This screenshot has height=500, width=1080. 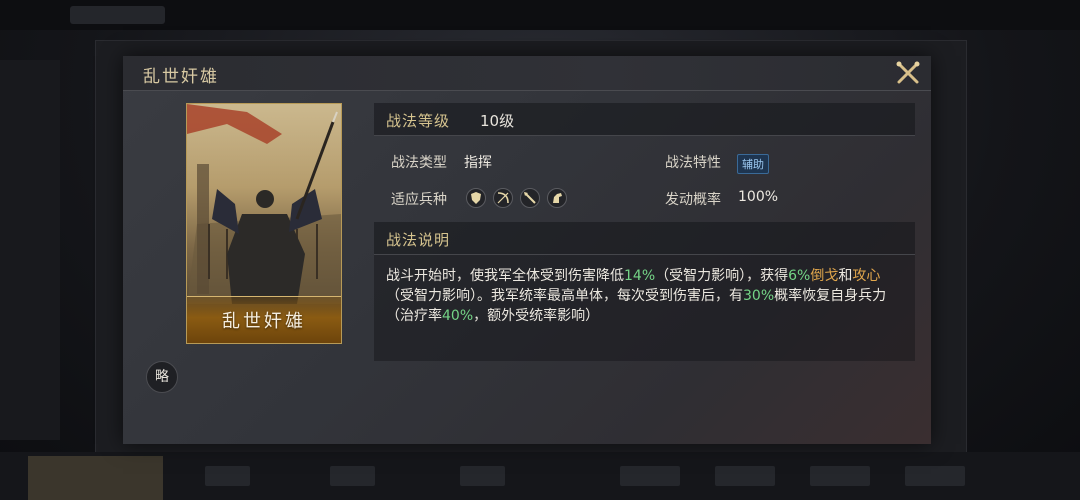 What do you see at coordinates (693, 163) in the screenshot?
I see `tactic-trait-label: 战法特性` at bounding box center [693, 163].